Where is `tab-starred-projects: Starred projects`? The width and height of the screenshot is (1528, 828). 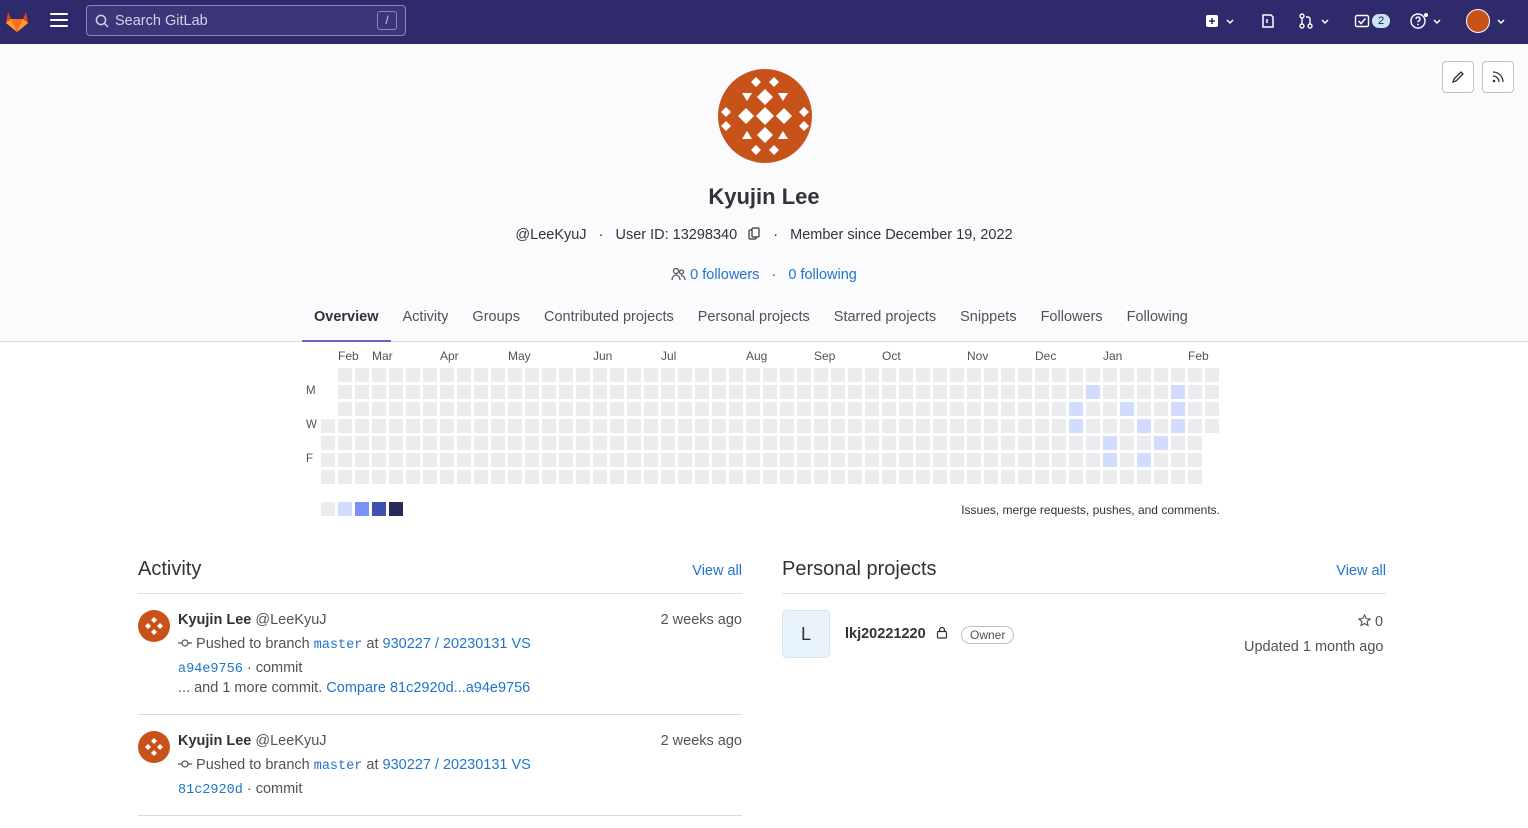
tab-starred-projects: Starred projects is located at coordinates (885, 321).